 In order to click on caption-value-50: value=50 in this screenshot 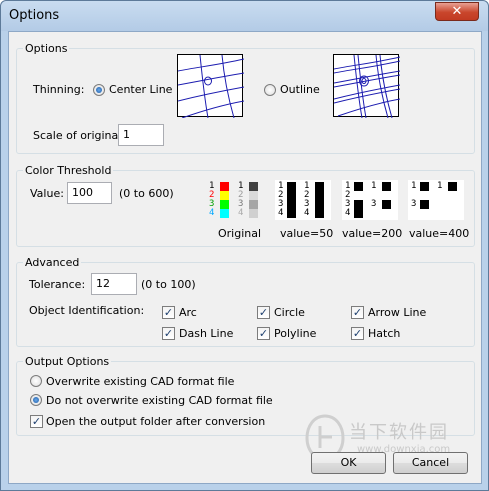, I will do `click(307, 233)`.